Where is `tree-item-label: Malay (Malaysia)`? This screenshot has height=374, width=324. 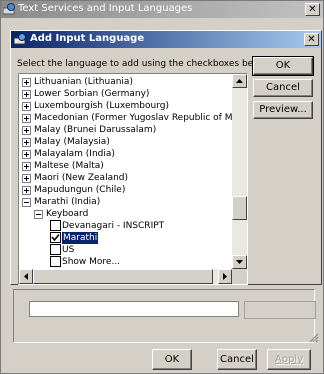 tree-item-label: Malay (Malaysia) is located at coordinates (72, 142).